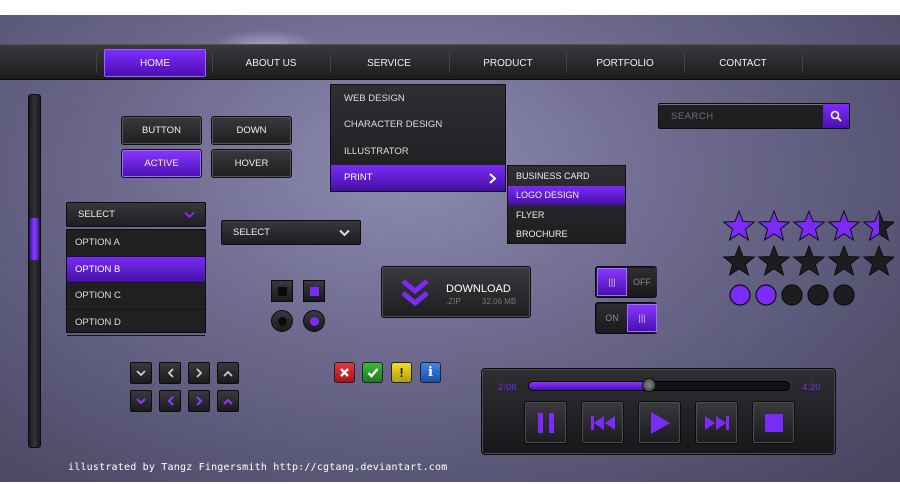 The image size is (900, 484). Describe the element at coordinates (161, 163) in the screenshot. I see `button-active: ACTIVE` at that location.